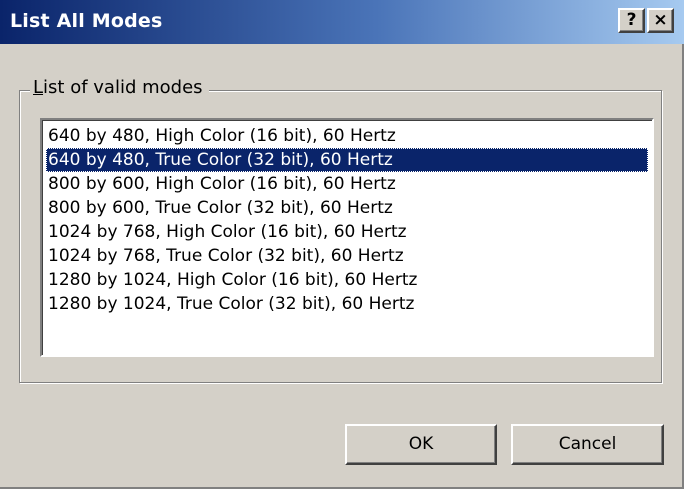  I want to click on help-button: ?, so click(631, 20).